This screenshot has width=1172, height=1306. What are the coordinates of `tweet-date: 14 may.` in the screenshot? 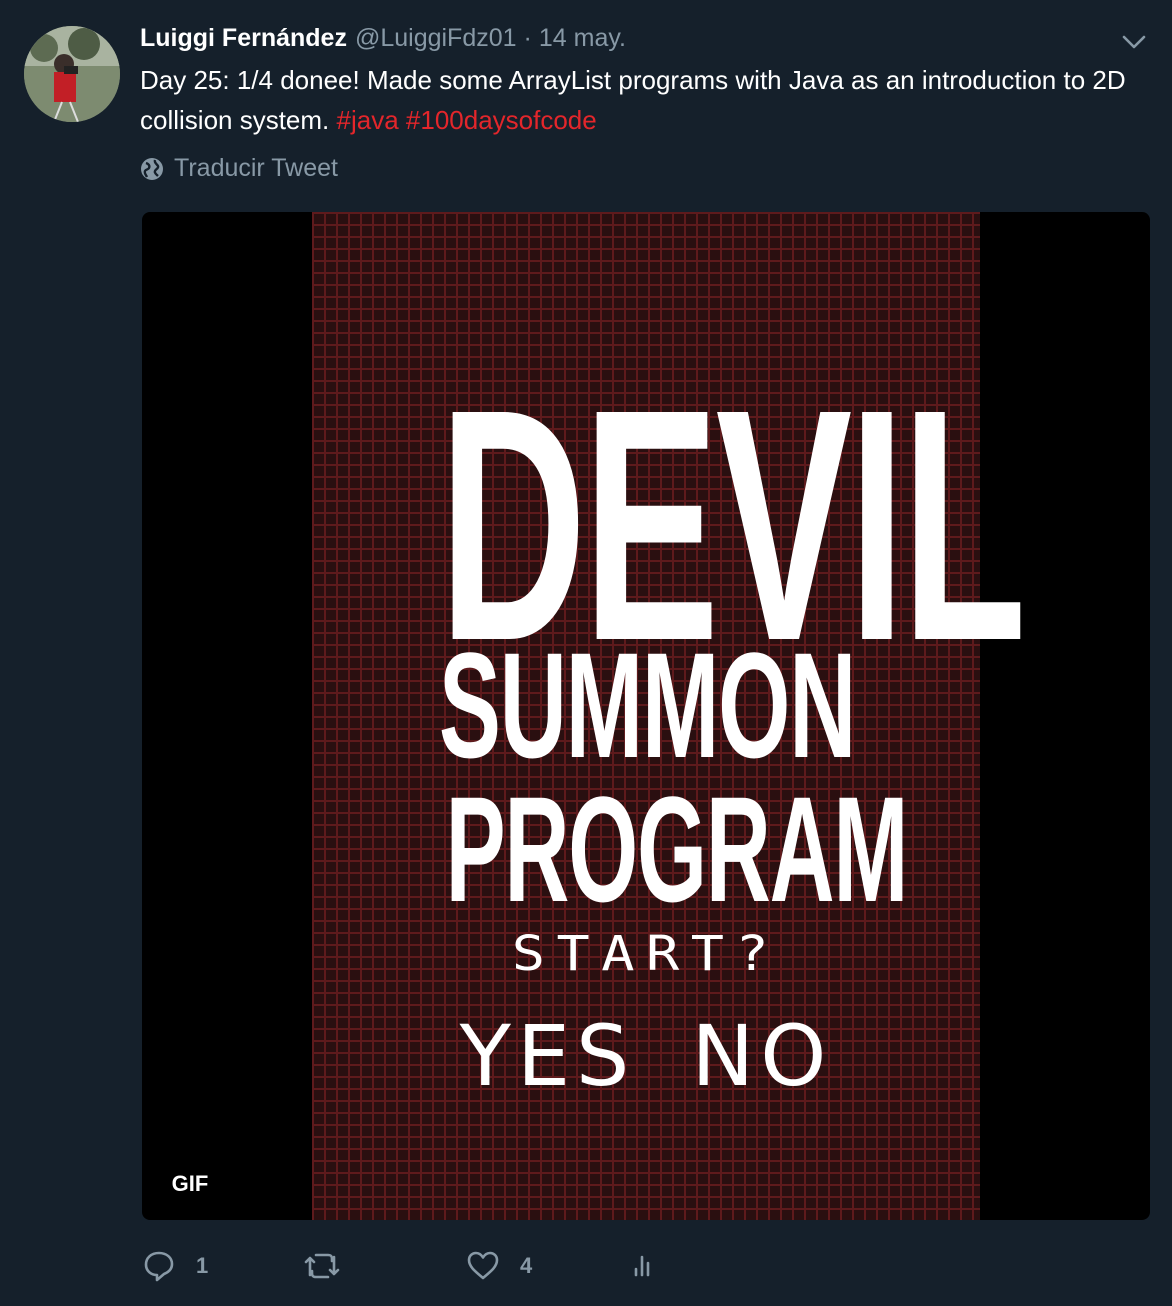 It's located at (582, 38).